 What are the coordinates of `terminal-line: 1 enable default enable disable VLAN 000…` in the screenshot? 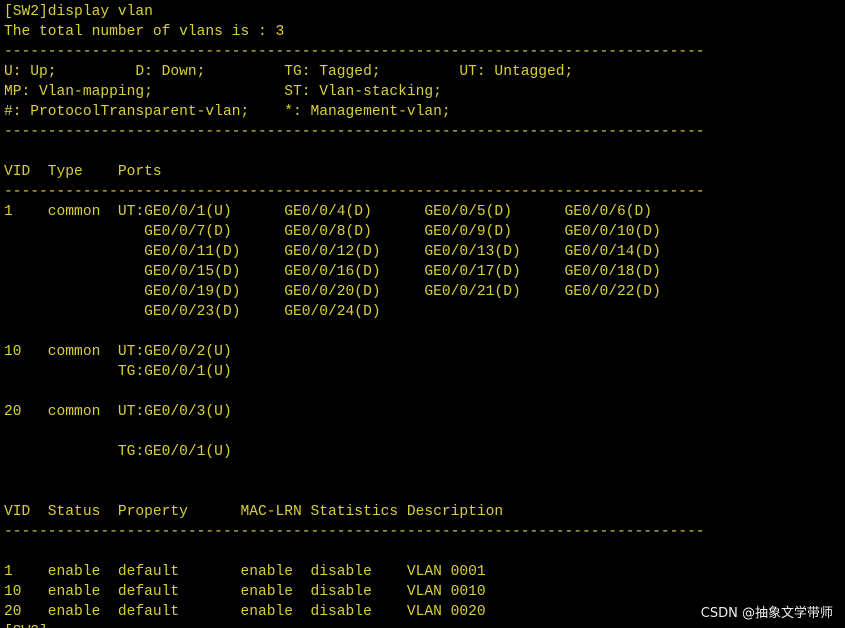 It's located at (245, 572).